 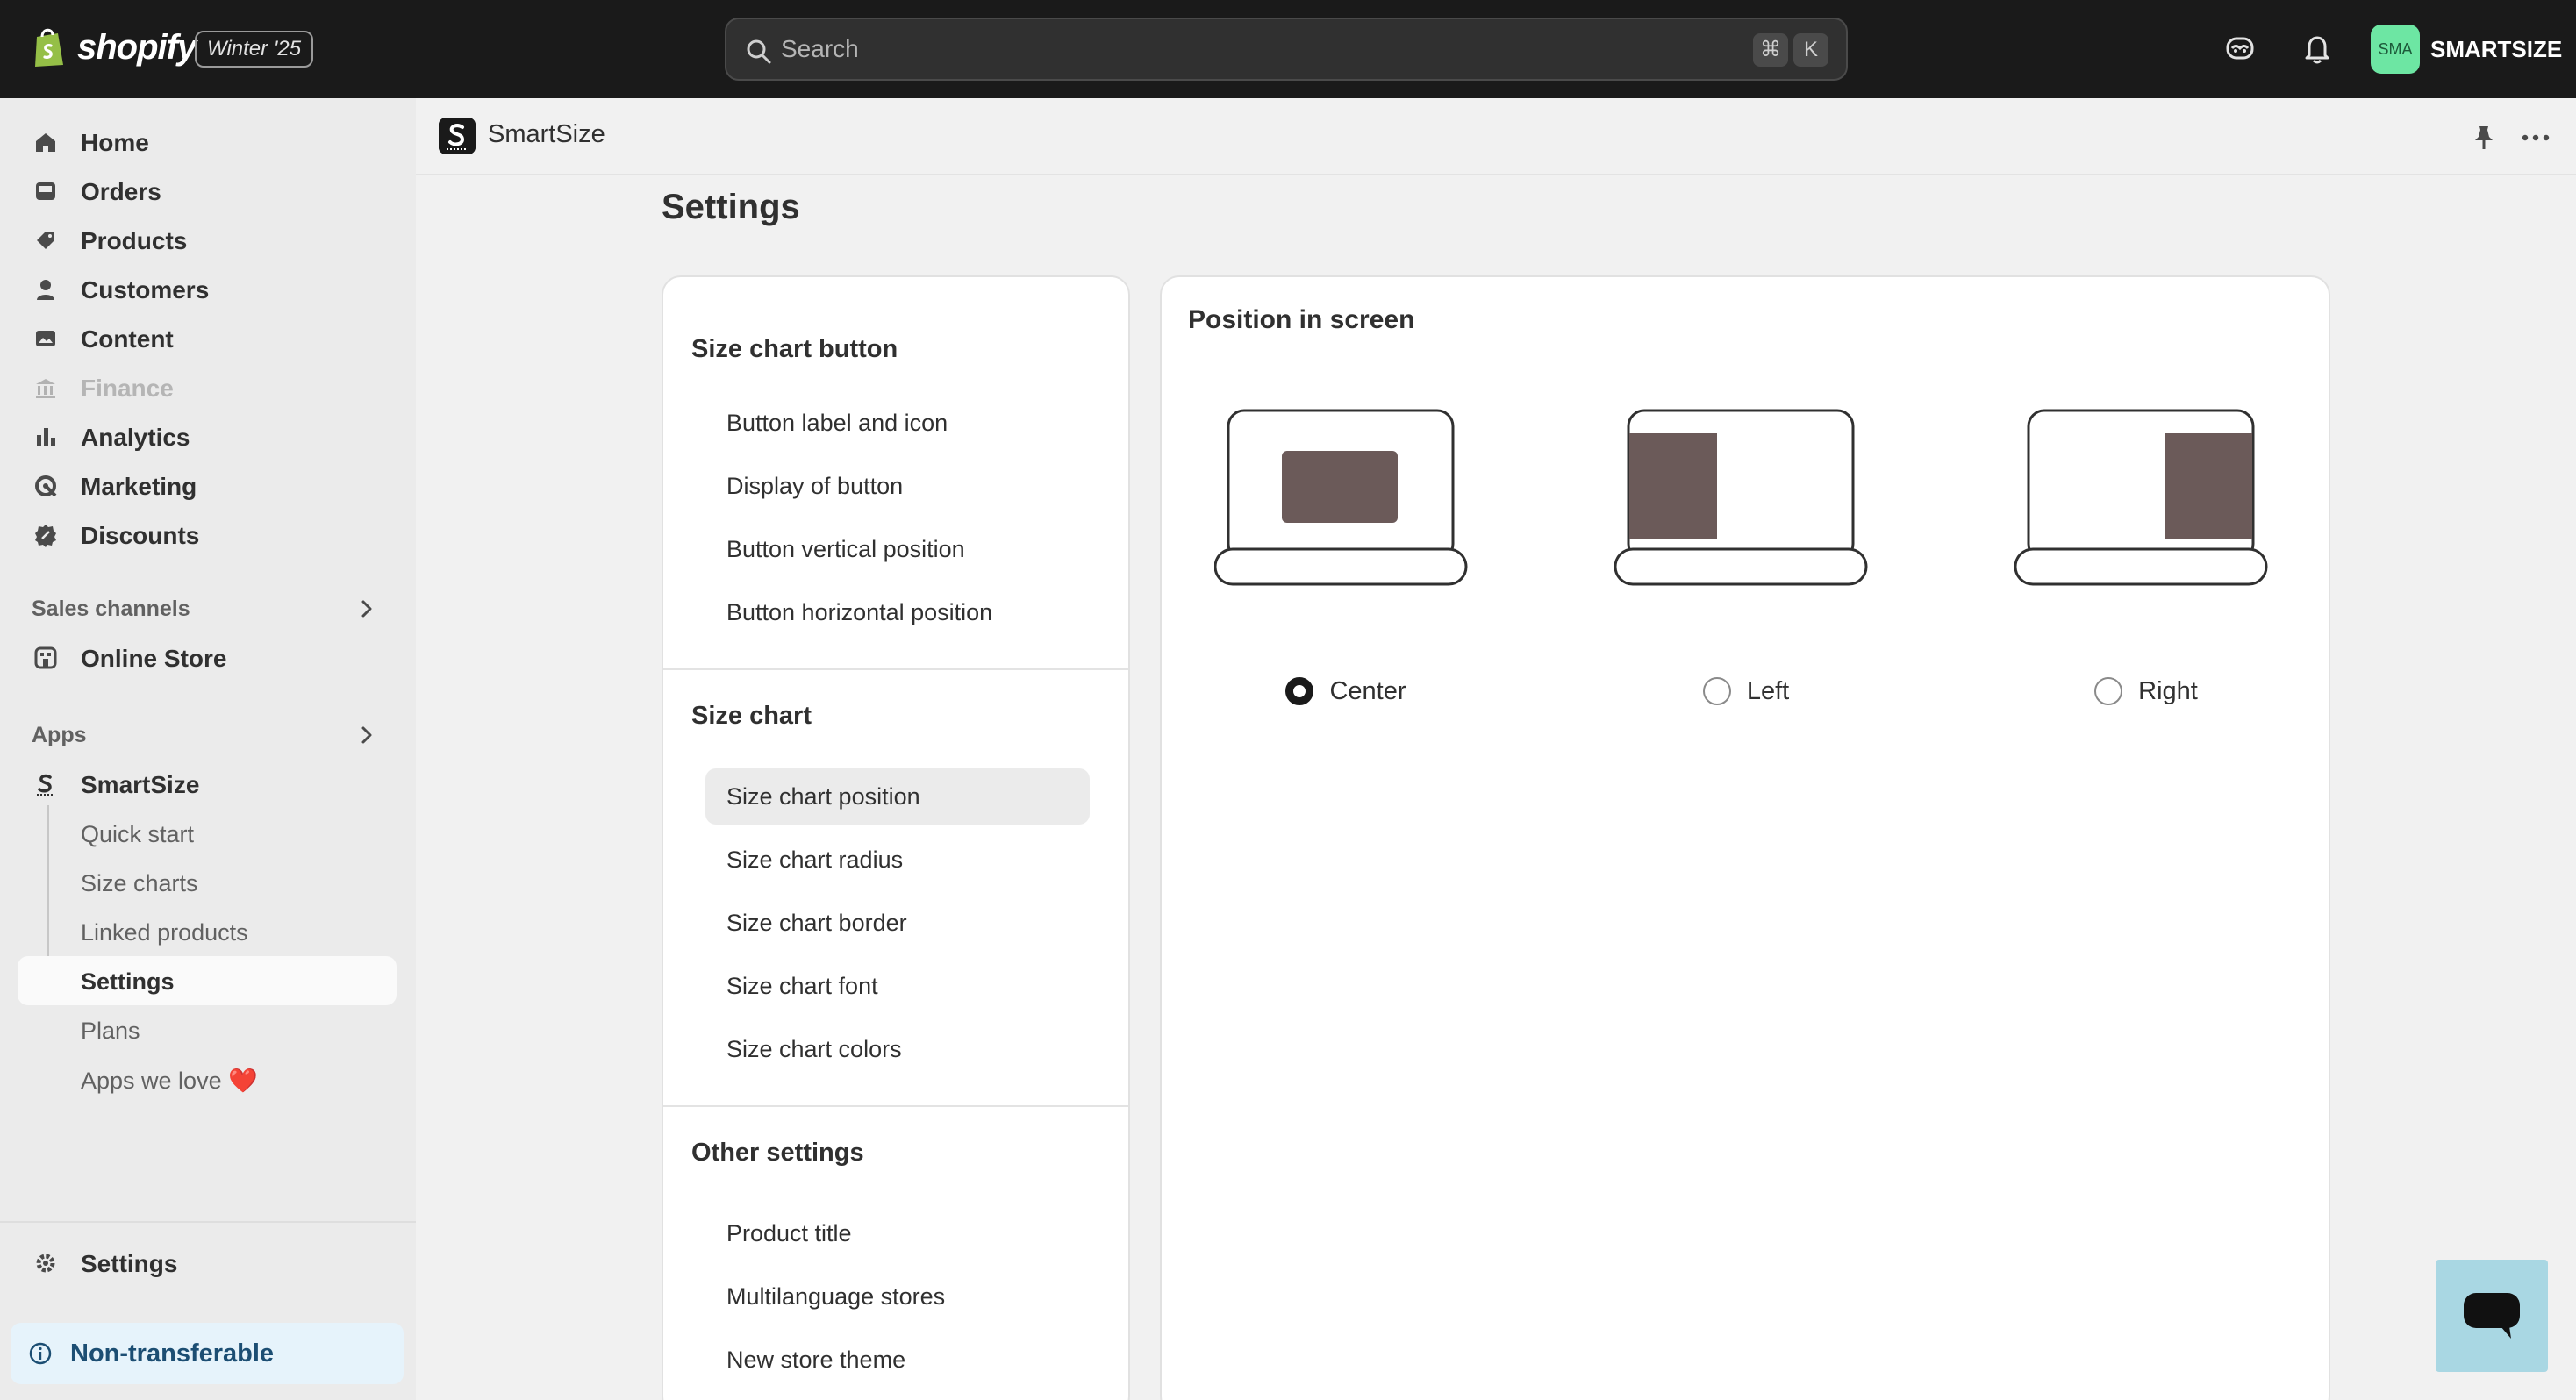 What do you see at coordinates (2240, 48) in the screenshot?
I see `sidekick-icon` at bounding box center [2240, 48].